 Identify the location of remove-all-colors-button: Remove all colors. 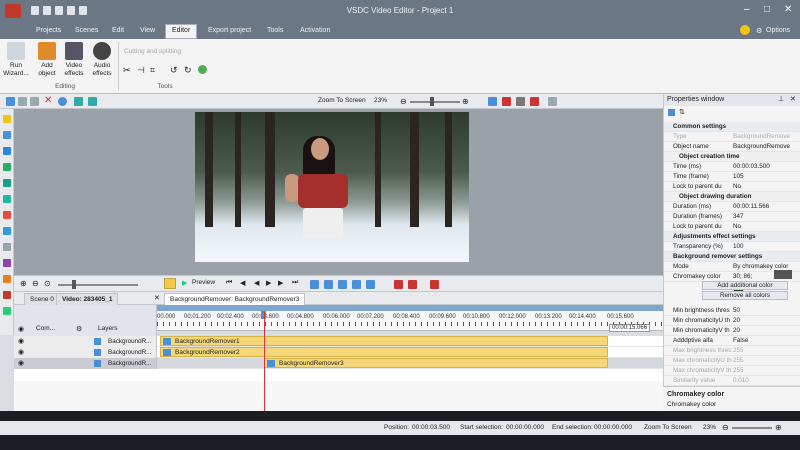
(745, 295).